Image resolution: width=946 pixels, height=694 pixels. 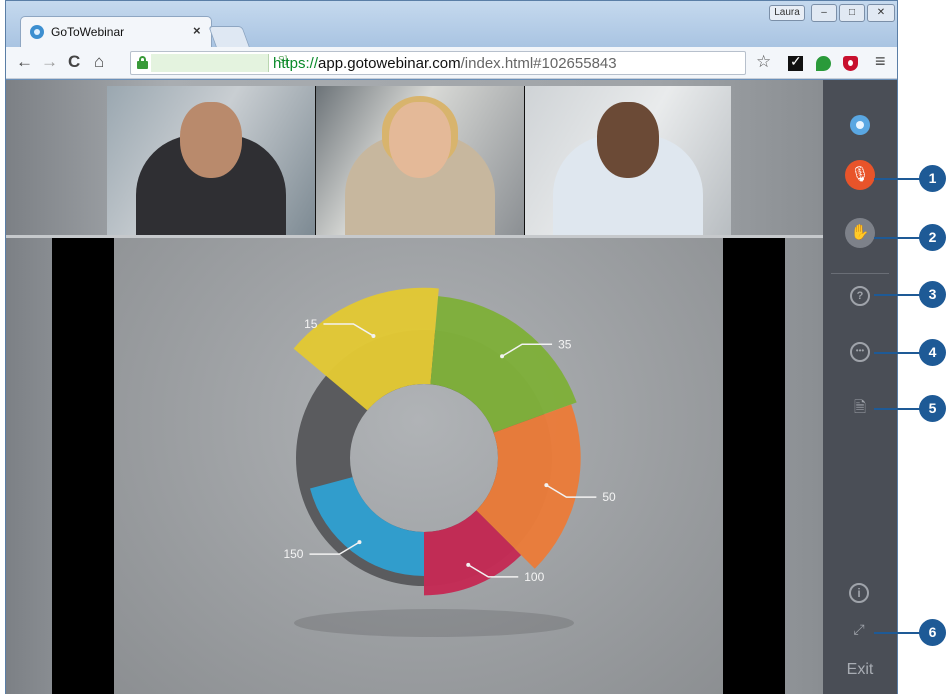 I want to click on chart-label-15: 15, so click(x=311, y=324).